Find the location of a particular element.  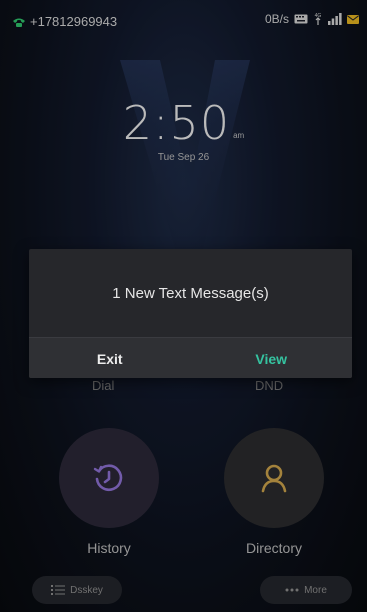

dialog-message: 1 New Text Message(s) is located at coordinates (190, 293).